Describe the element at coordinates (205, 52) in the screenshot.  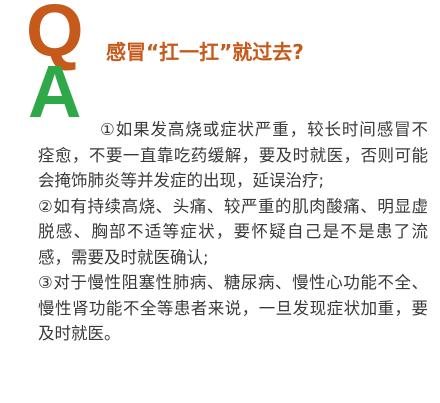
I see `question-title: 感冒“扛一扛”就过去?` at that location.